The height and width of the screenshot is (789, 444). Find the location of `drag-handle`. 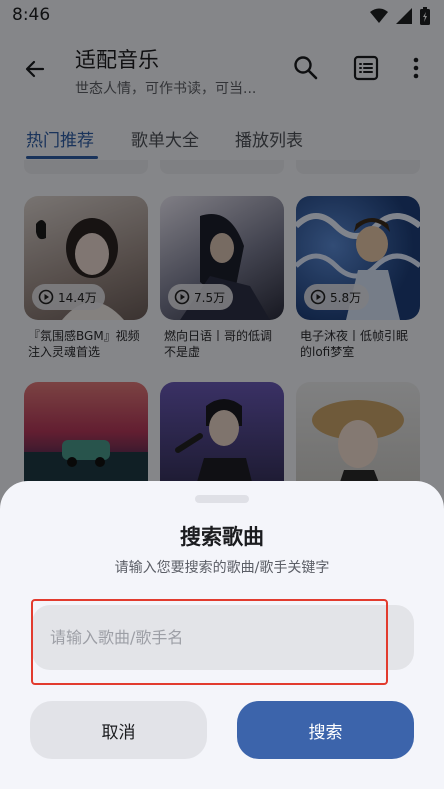

drag-handle is located at coordinates (222, 499).